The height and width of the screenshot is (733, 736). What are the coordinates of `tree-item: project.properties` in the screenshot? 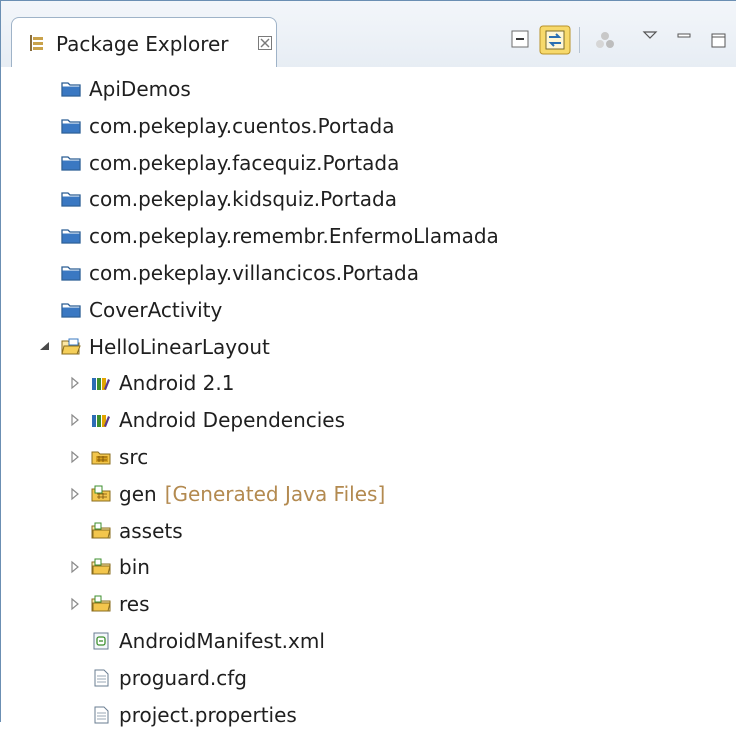 It's located at (182, 715).